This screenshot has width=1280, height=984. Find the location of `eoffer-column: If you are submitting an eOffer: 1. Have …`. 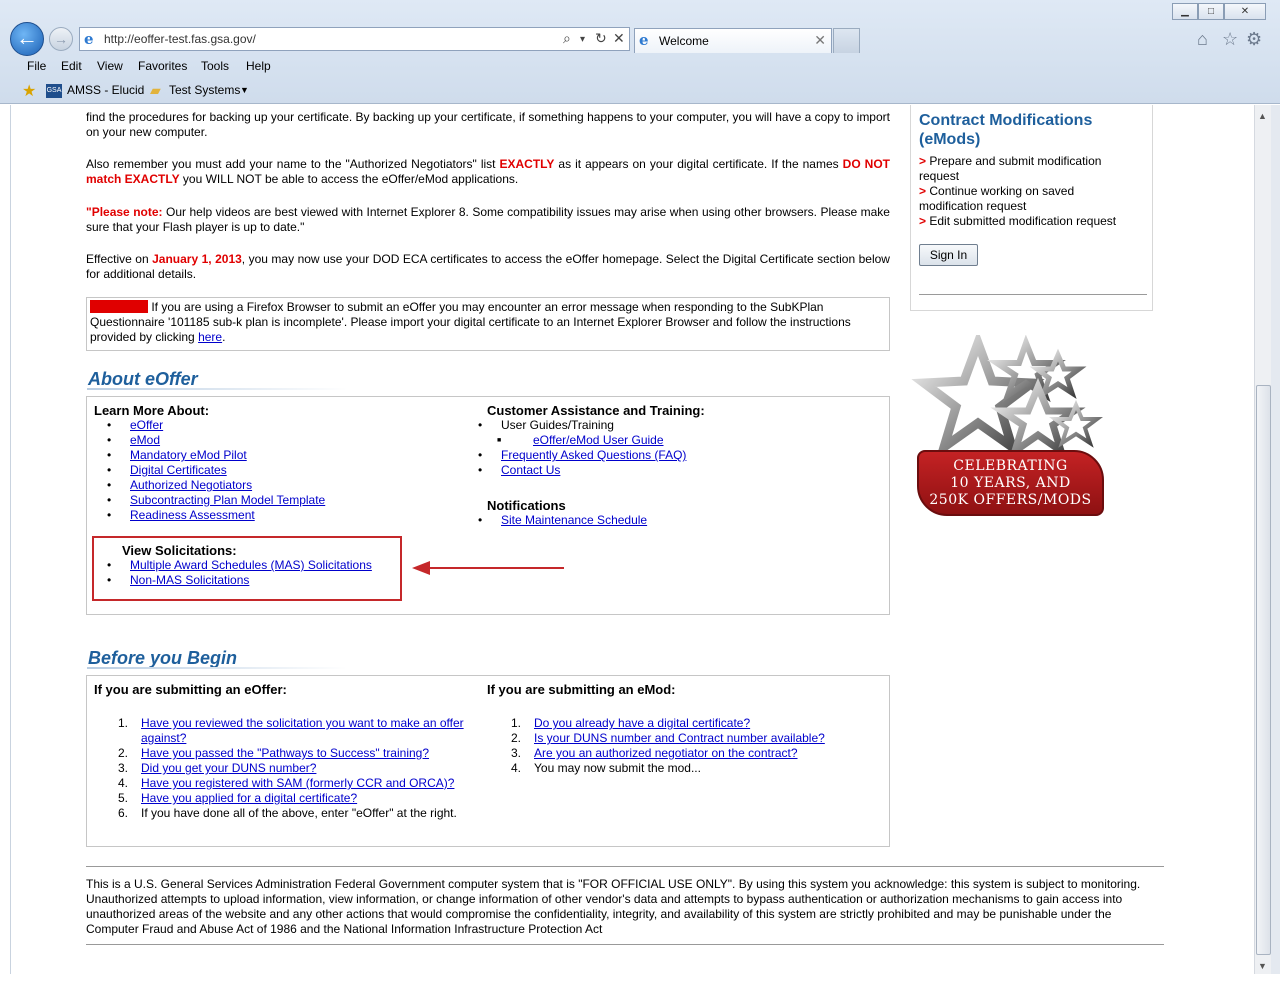

eoffer-column: If you are submitting an eOffer: 1. Have … is located at coordinates (284, 751).